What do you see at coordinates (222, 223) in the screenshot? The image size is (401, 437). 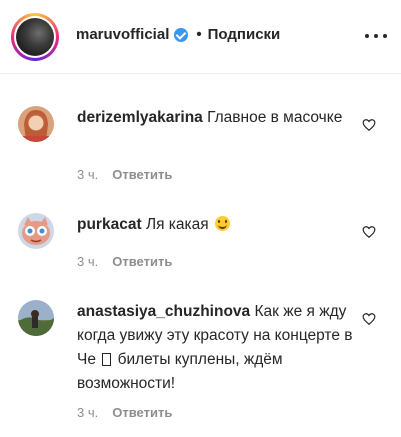 I see `smiling-face-emoji-icon` at bounding box center [222, 223].